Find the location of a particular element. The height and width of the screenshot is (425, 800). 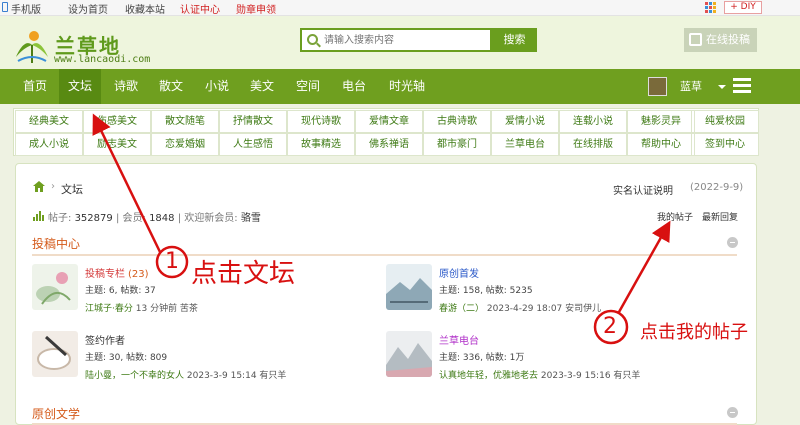

home-icon is located at coordinates (39, 186).